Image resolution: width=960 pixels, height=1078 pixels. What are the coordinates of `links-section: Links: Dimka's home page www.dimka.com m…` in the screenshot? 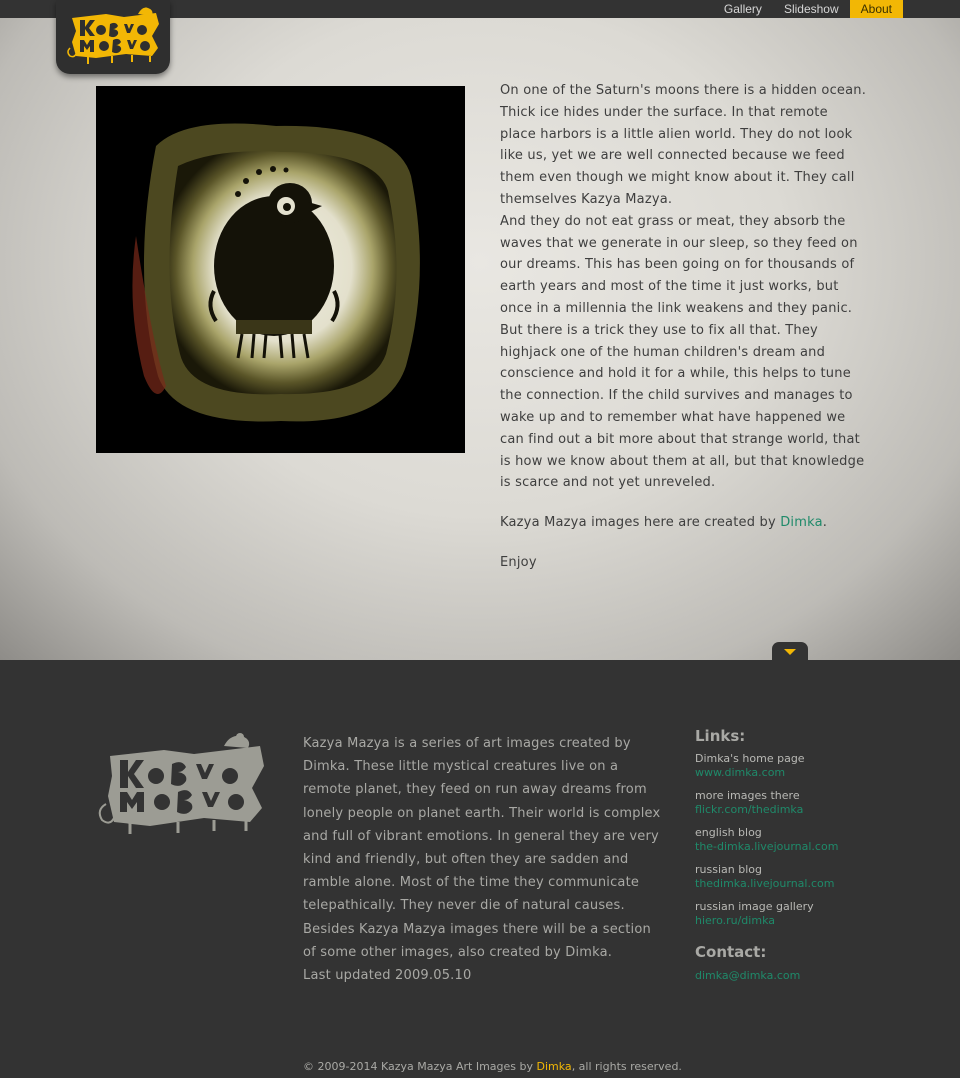 It's located at (815, 854).